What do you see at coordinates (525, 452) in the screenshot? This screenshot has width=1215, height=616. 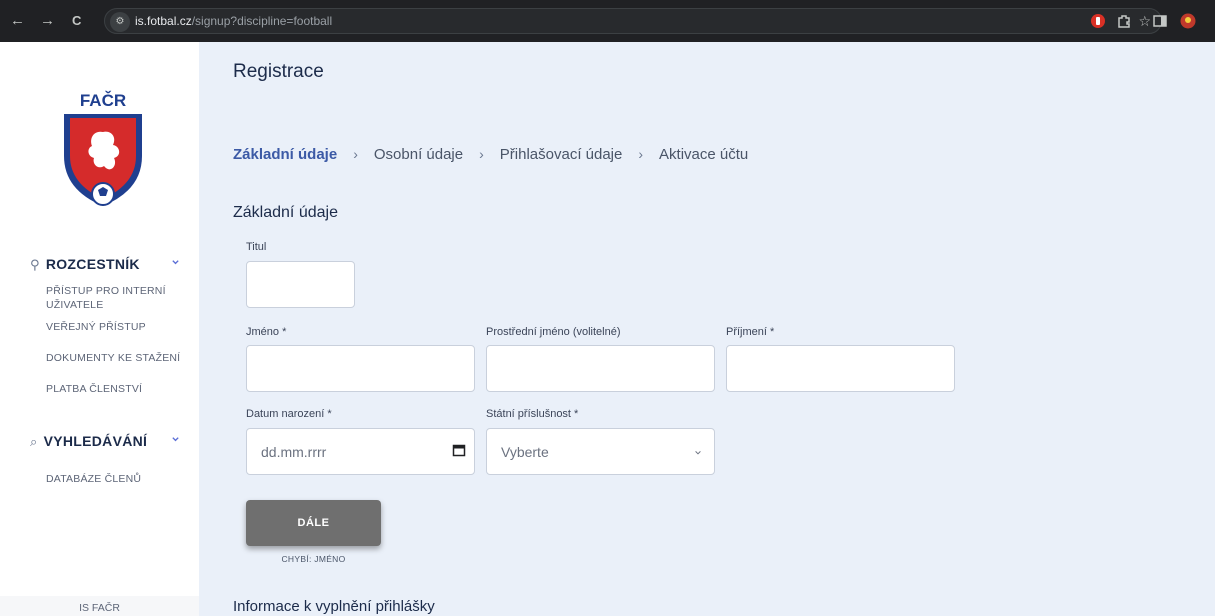 I see `select-value: Vyberte` at bounding box center [525, 452].